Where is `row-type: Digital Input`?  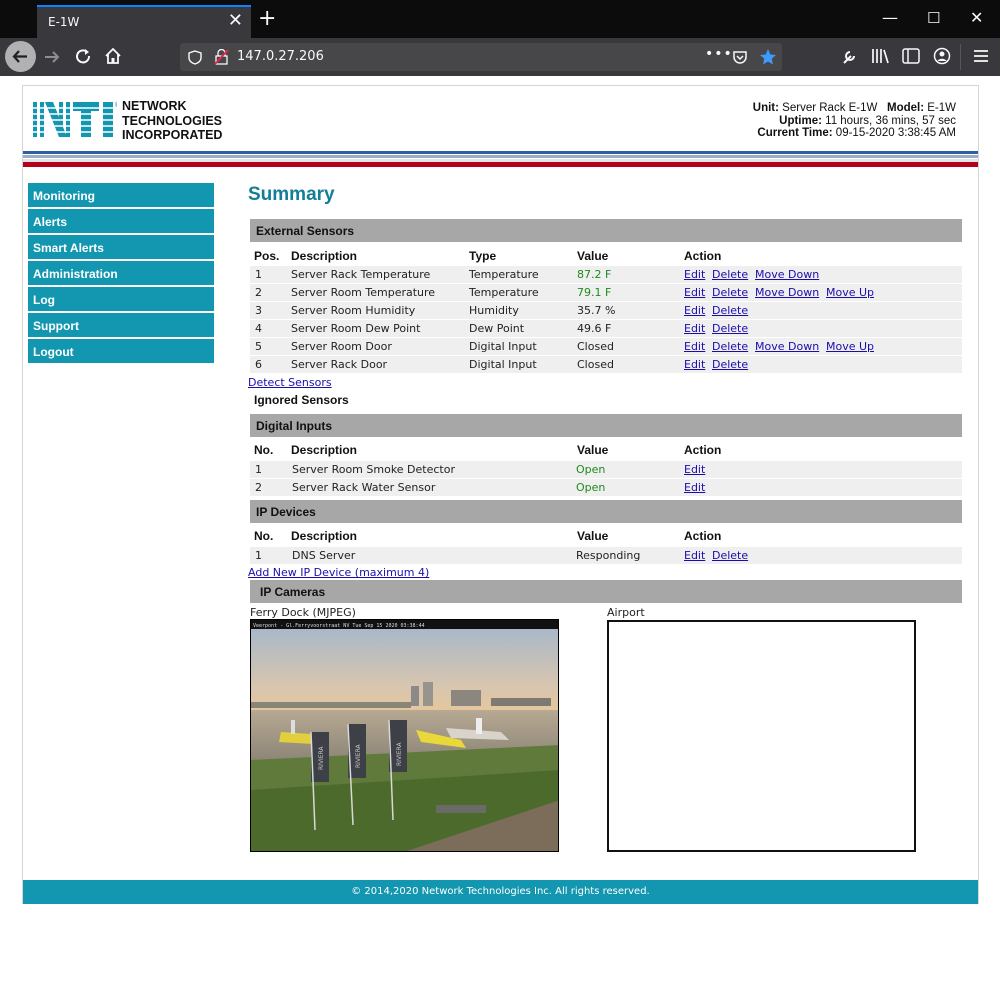
row-type: Digital Input is located at coordinates (503, 364).